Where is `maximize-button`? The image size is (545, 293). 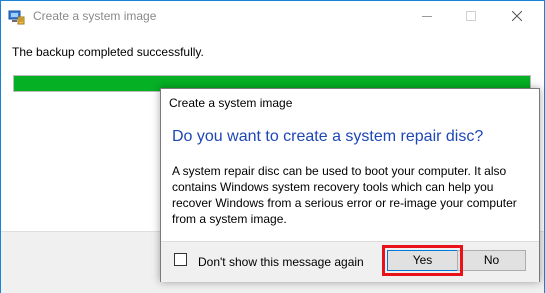 maximize-button is located at coordinates (471, 16).